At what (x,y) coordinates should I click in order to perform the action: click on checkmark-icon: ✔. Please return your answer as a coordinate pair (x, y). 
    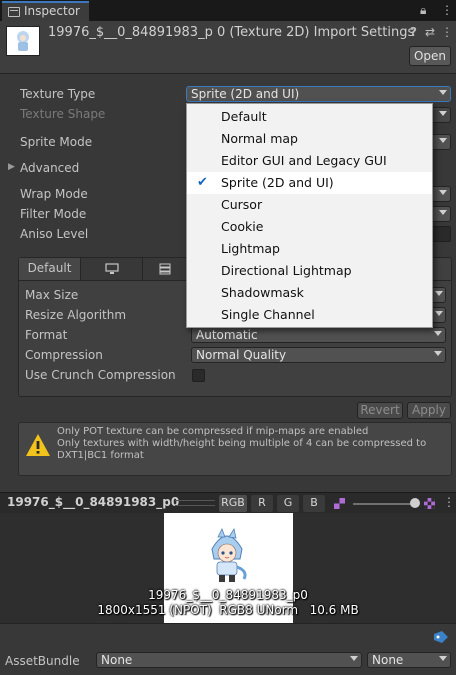
    Looking at the image, I should click on (202, 182).